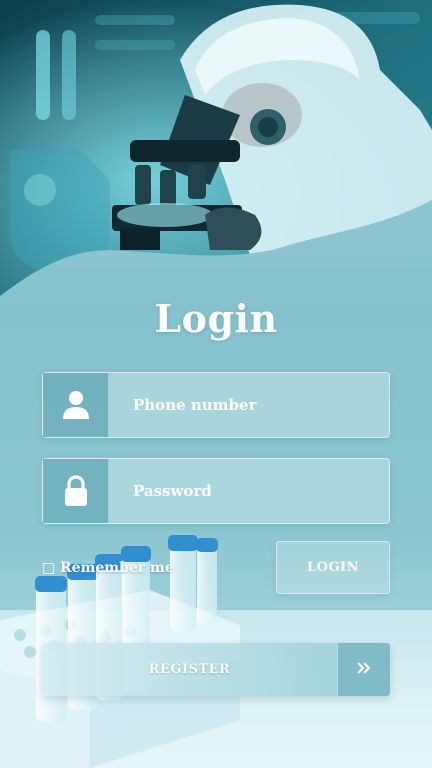 This screenshot has height=768, width=432. What do you see at coordinates (333, 567) in the screenshot?
I see `login-button: LOGIN` at bounding box center [333, 567].